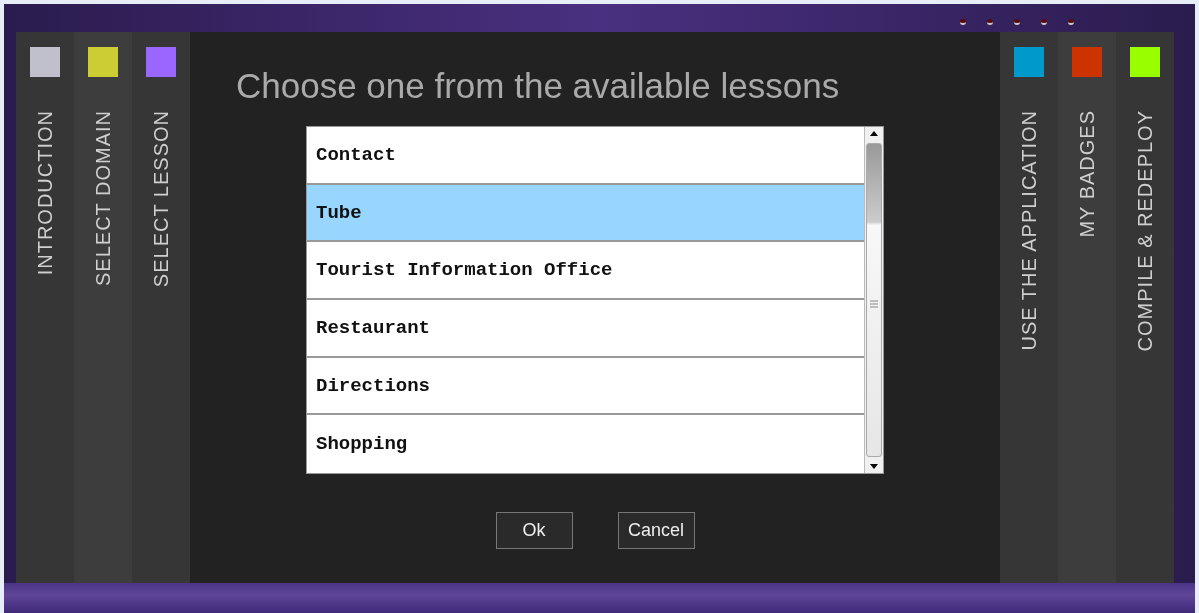 Image resolution: width=1199 pixels, height=613 pixels. I want to click on tab-label: MY BADGES, so click(1087, 174).